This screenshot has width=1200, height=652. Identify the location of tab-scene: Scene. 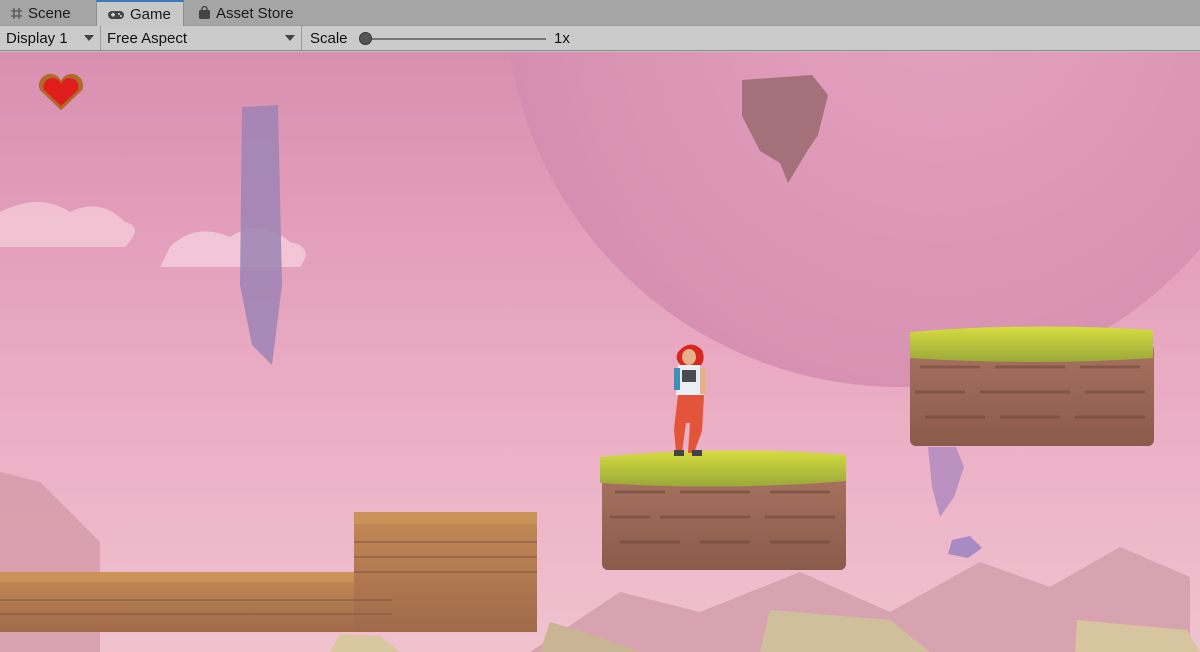
(45, 13).